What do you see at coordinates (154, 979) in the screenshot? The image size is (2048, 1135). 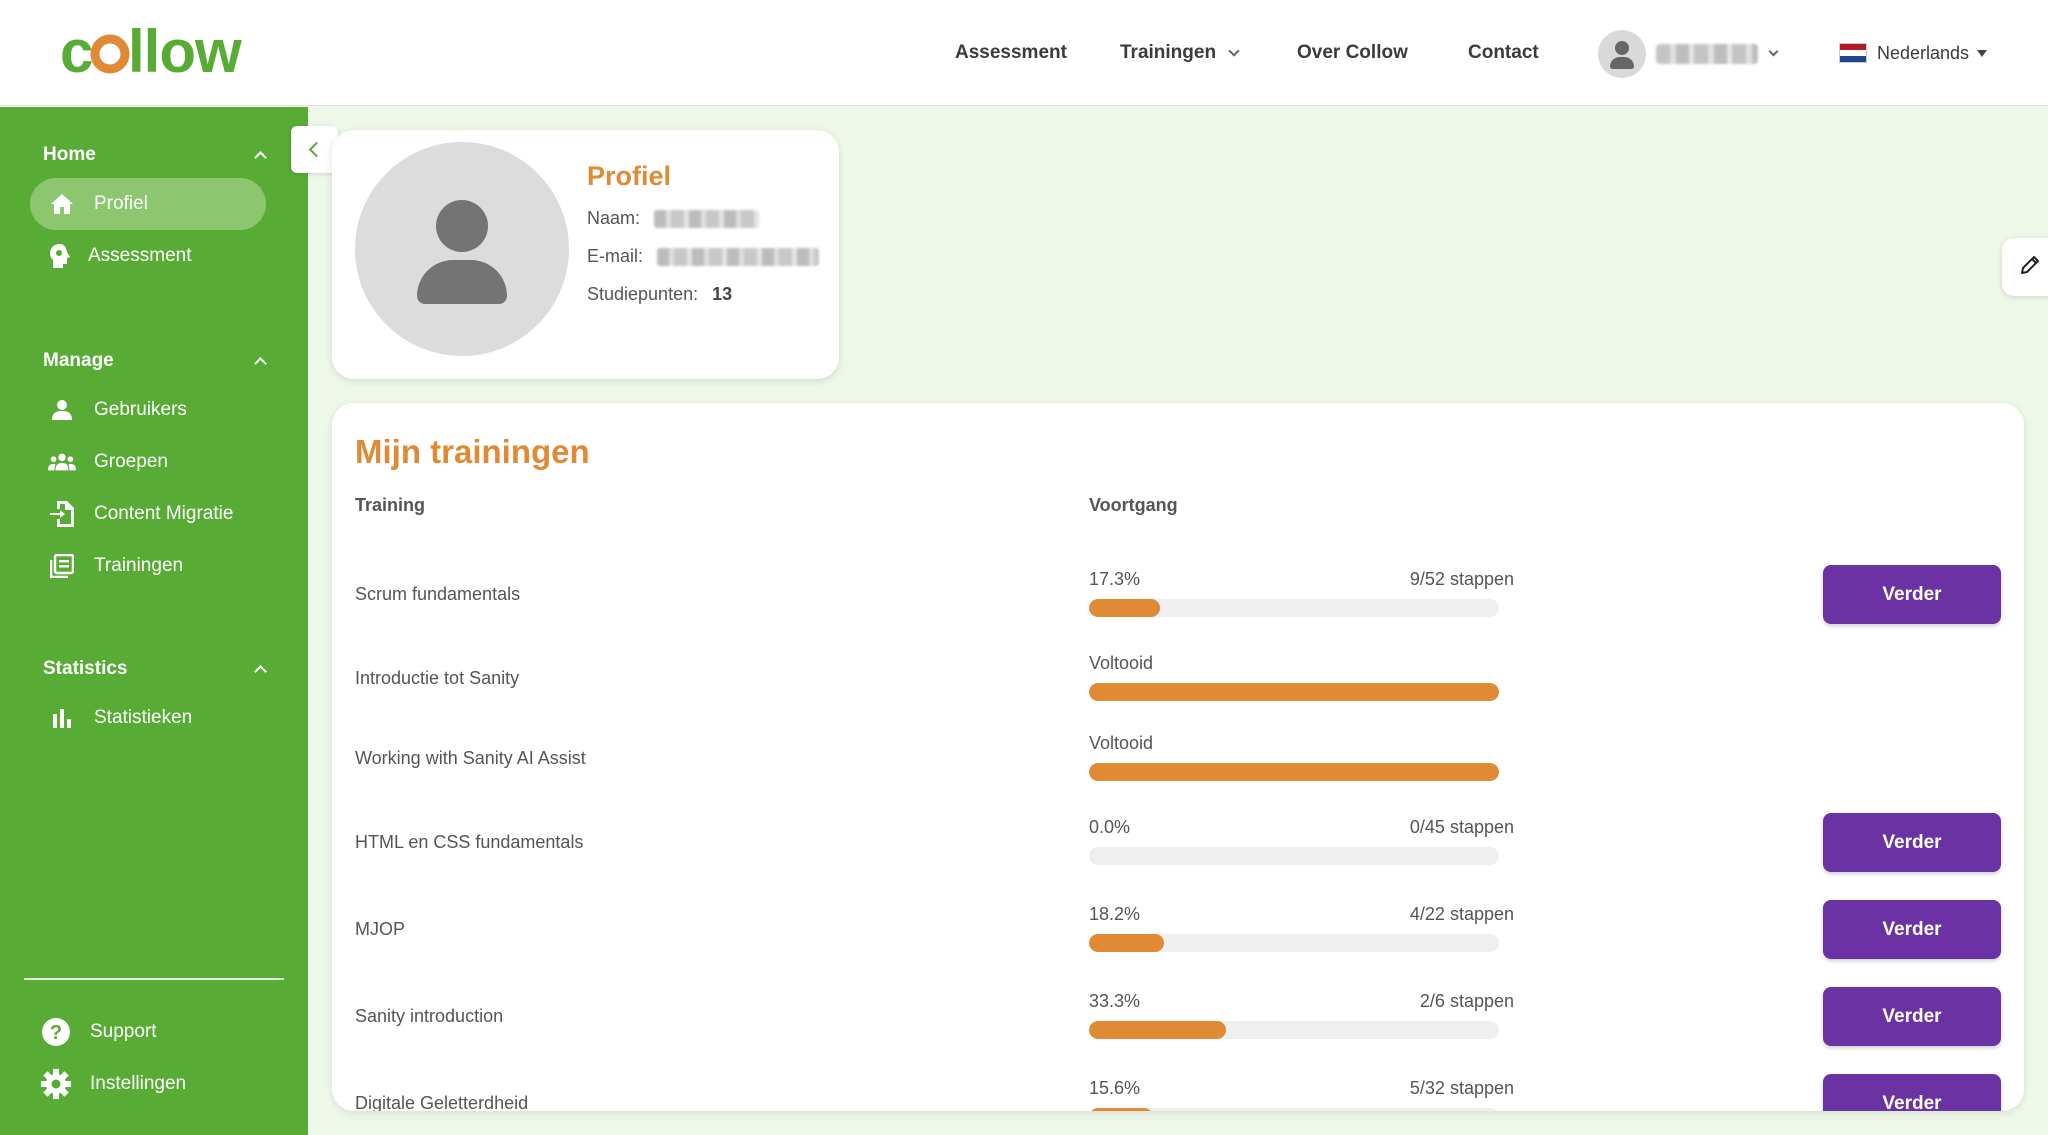 I see `sidebar-divider` at bounding box center [154, 979].